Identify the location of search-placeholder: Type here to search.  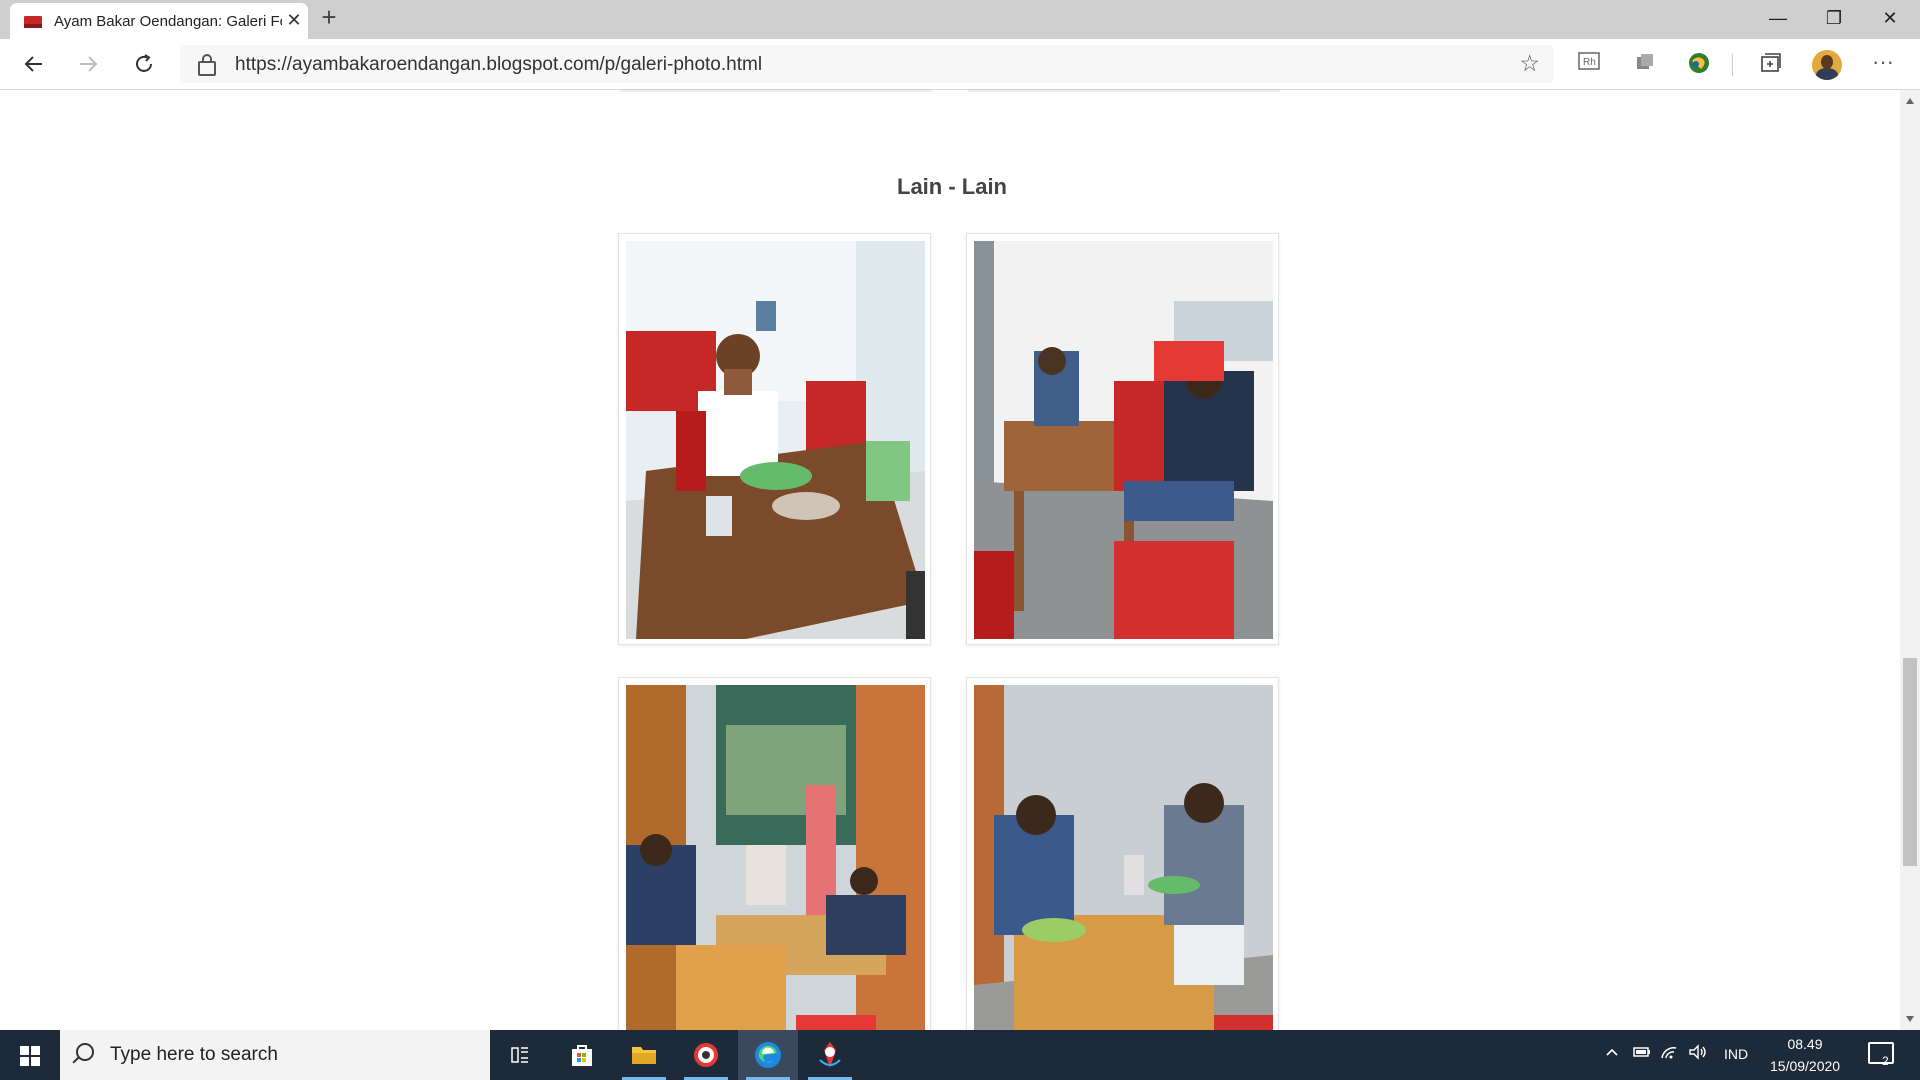
(194, 1054).